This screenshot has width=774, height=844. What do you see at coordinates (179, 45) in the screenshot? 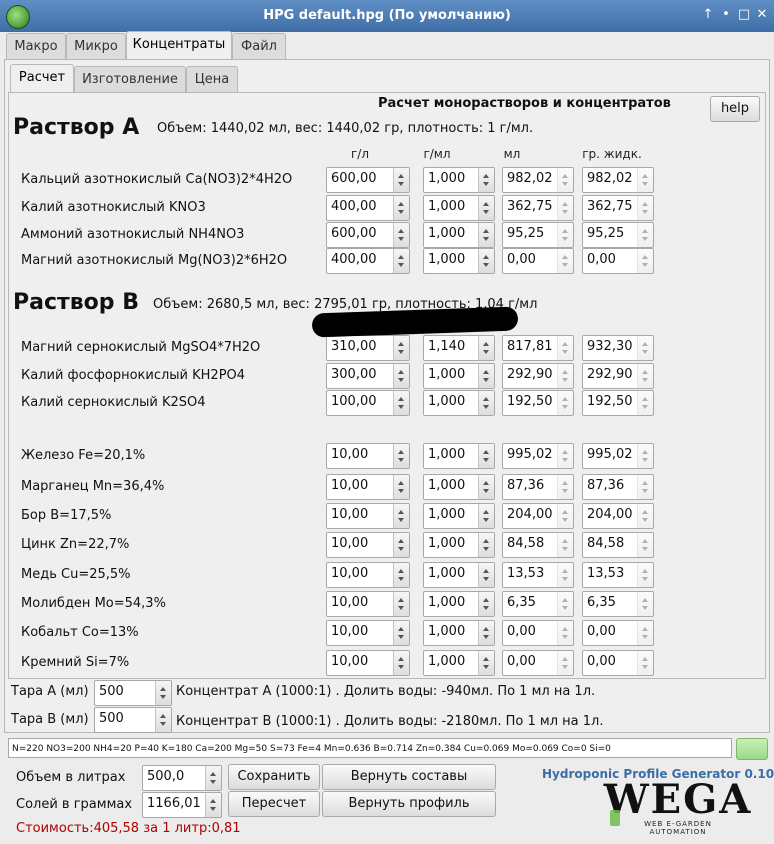
I see `tab-concentrates: Концентраты` at bounding box center [179, 45].